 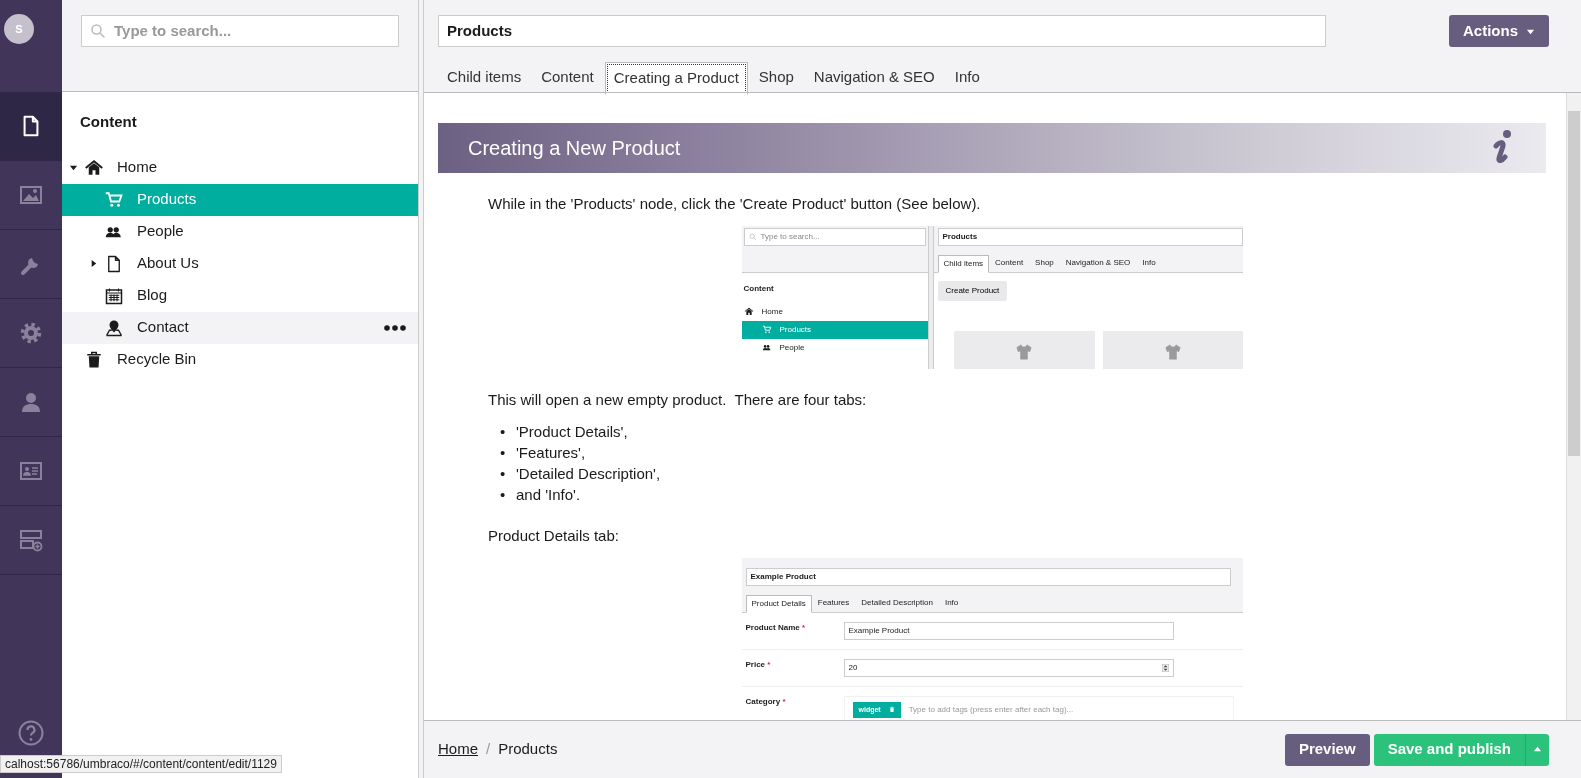 I want to click on field-label: Price *, so click(x=758, y=664).